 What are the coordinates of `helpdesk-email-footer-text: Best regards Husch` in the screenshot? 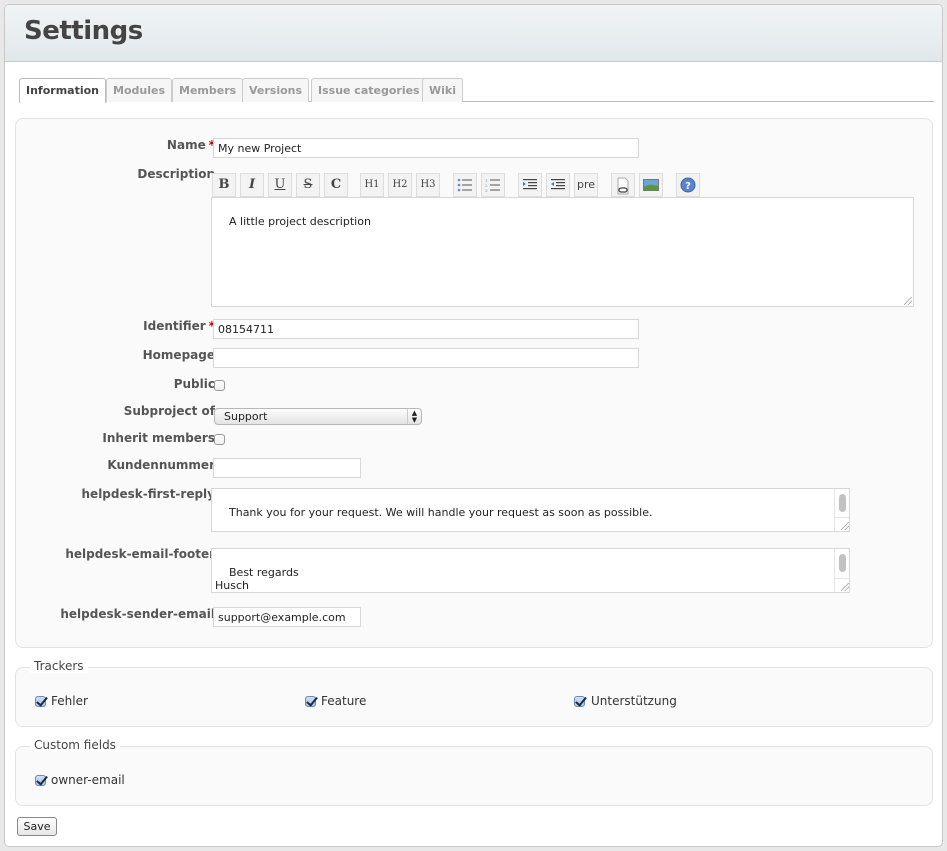 It's located at (257, 579).